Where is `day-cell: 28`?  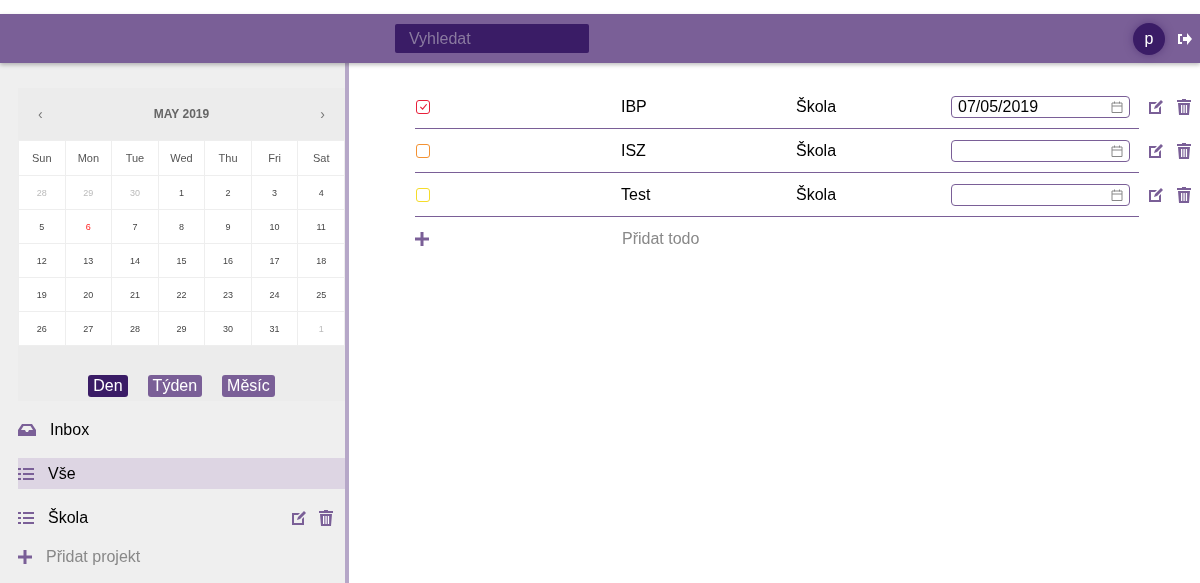
day-cell: 28 is located at coordinates (135, 328).